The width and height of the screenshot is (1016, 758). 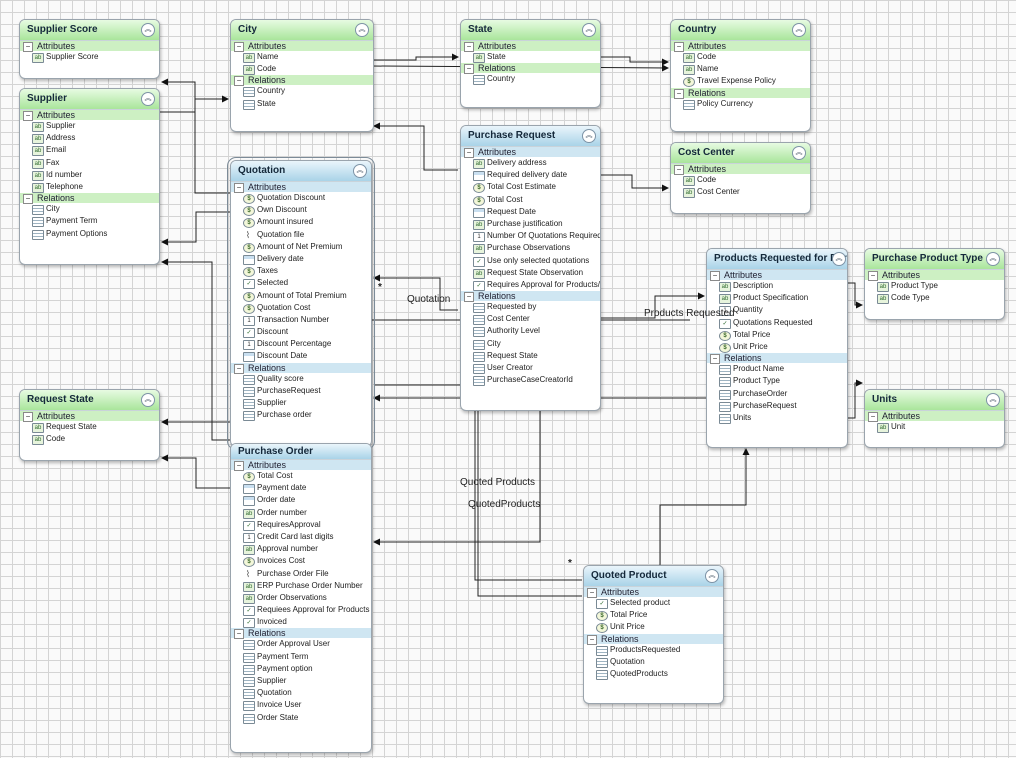 What do you see at coordinates (89, 57) in the screenshot?
I see `attribute-item: ab Supplier Score` at bounding box center [89, 57].